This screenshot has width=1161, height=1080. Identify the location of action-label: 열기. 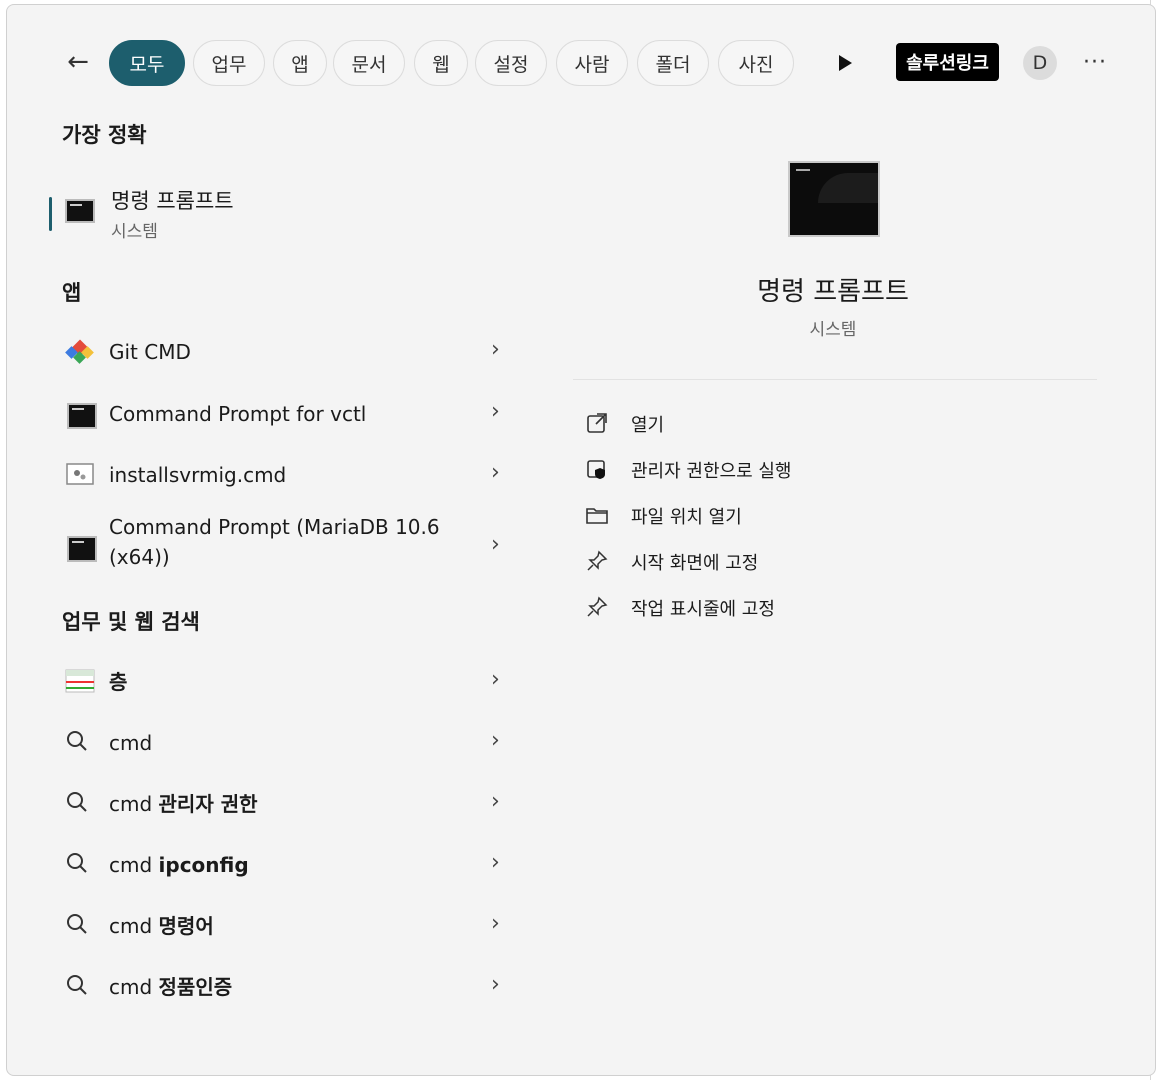
(648, 425).